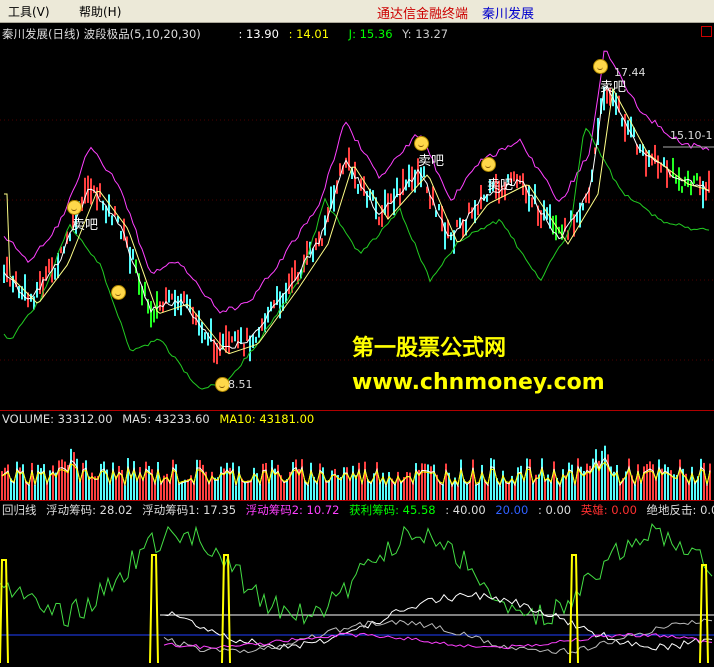  I want to click on price-right-label: 15.10-1, so click(691, 135).